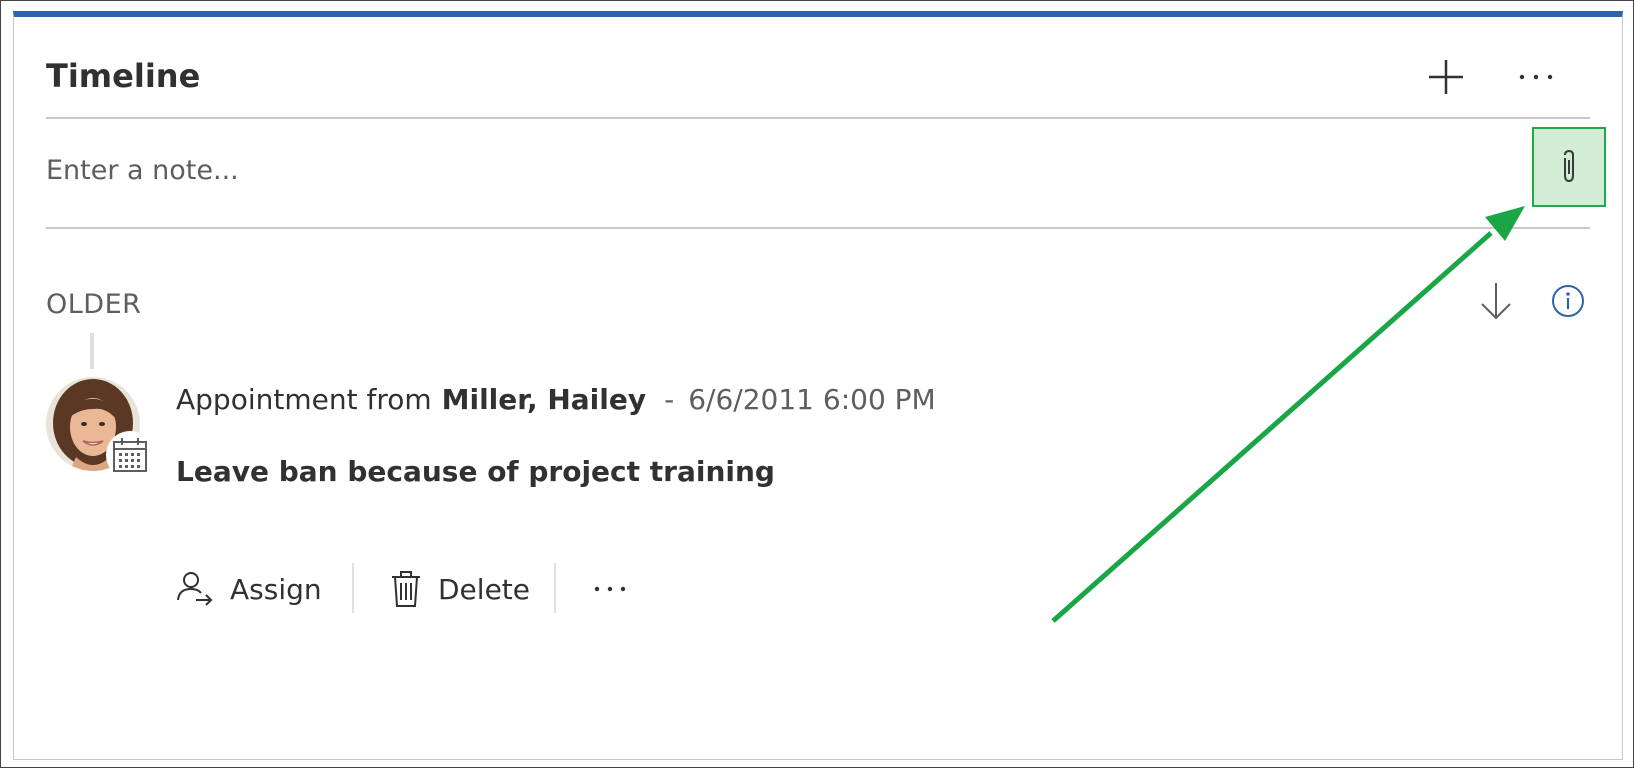 The height and width of the screenshot is (769, 1634). I want to click on record-type-label: Appointment from, so click(304, 399).